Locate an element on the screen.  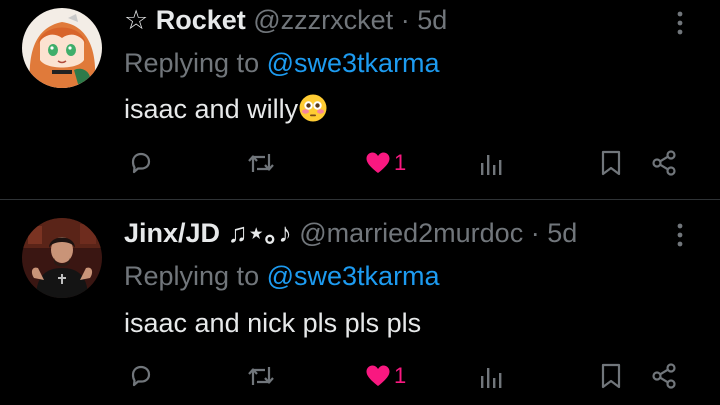
tweet-text: isaac and nick pls pls pls is located at coordinates (272, 323).